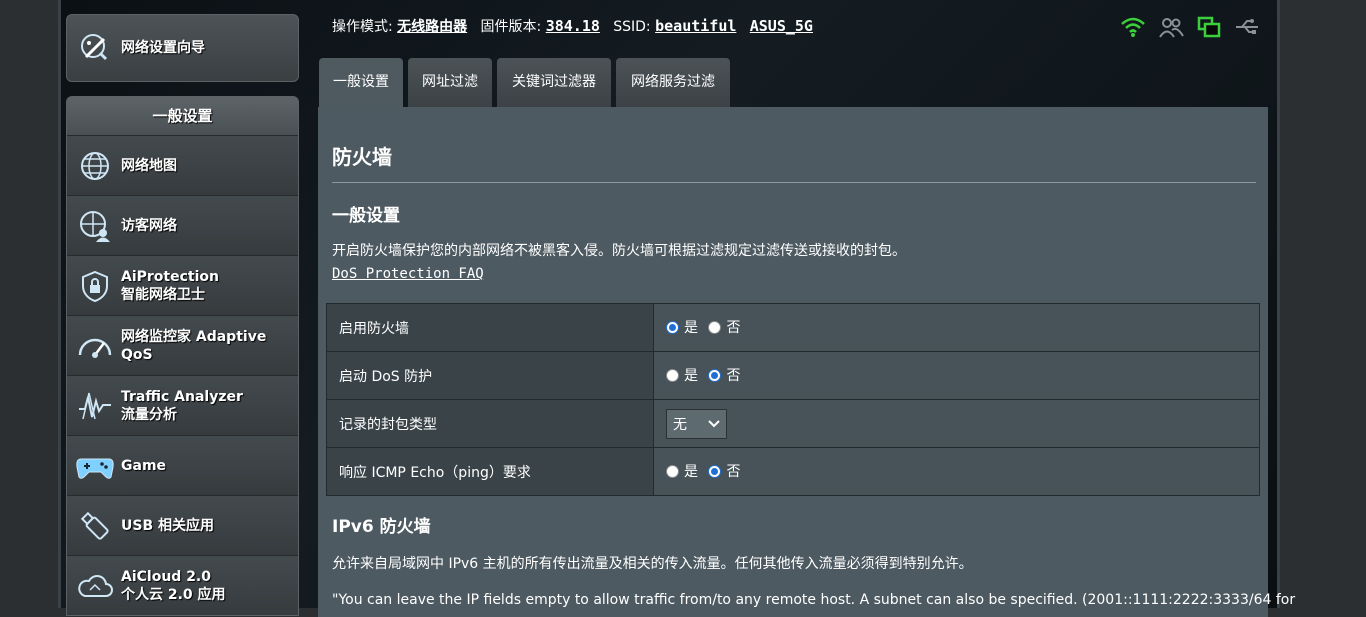 The image size is (1366, 617). Describe the element at coordinates (95, 466) in the screenshot. I see `gamepad-icon` at that location.